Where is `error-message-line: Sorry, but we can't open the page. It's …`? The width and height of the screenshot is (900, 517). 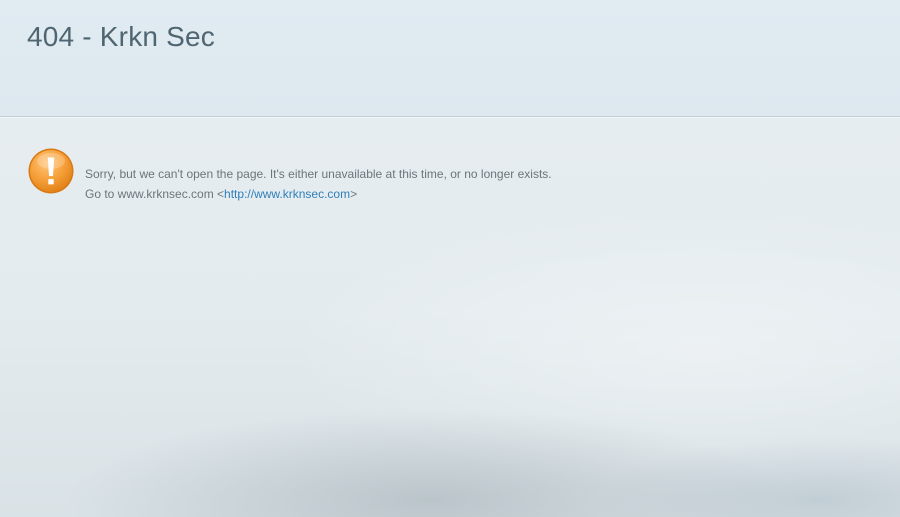
error-message-line: Sorry, but we can't open the page. It's … is located at coordinates (318, 174).